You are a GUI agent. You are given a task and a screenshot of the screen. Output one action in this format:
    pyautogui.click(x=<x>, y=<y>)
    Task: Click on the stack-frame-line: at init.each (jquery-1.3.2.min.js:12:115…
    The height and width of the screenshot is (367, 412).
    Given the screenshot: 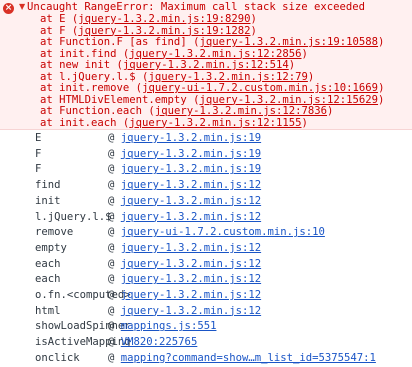 What is the action you would take?
    pyautogui.click(x=174, y=123)
    